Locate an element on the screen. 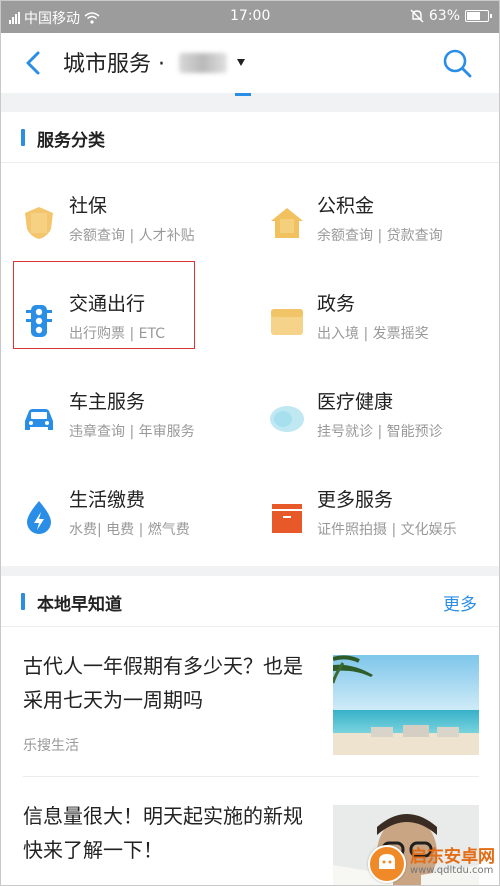 This screenshot has height=886, width=500. more-link: 更多 is located at coordinates (460, 602).